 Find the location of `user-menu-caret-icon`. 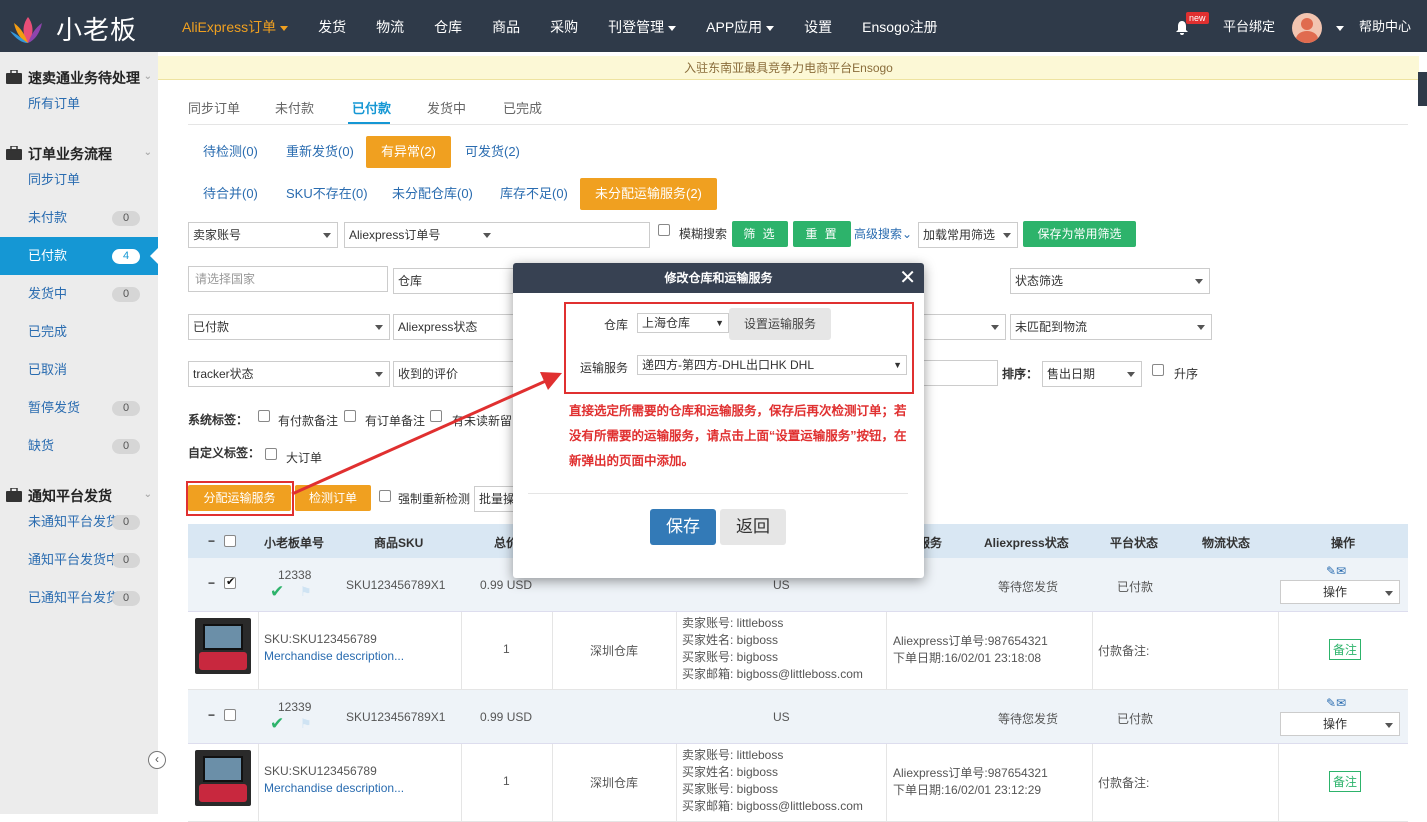

user-menu-caret-icon is located at coordinates (1338, 27).